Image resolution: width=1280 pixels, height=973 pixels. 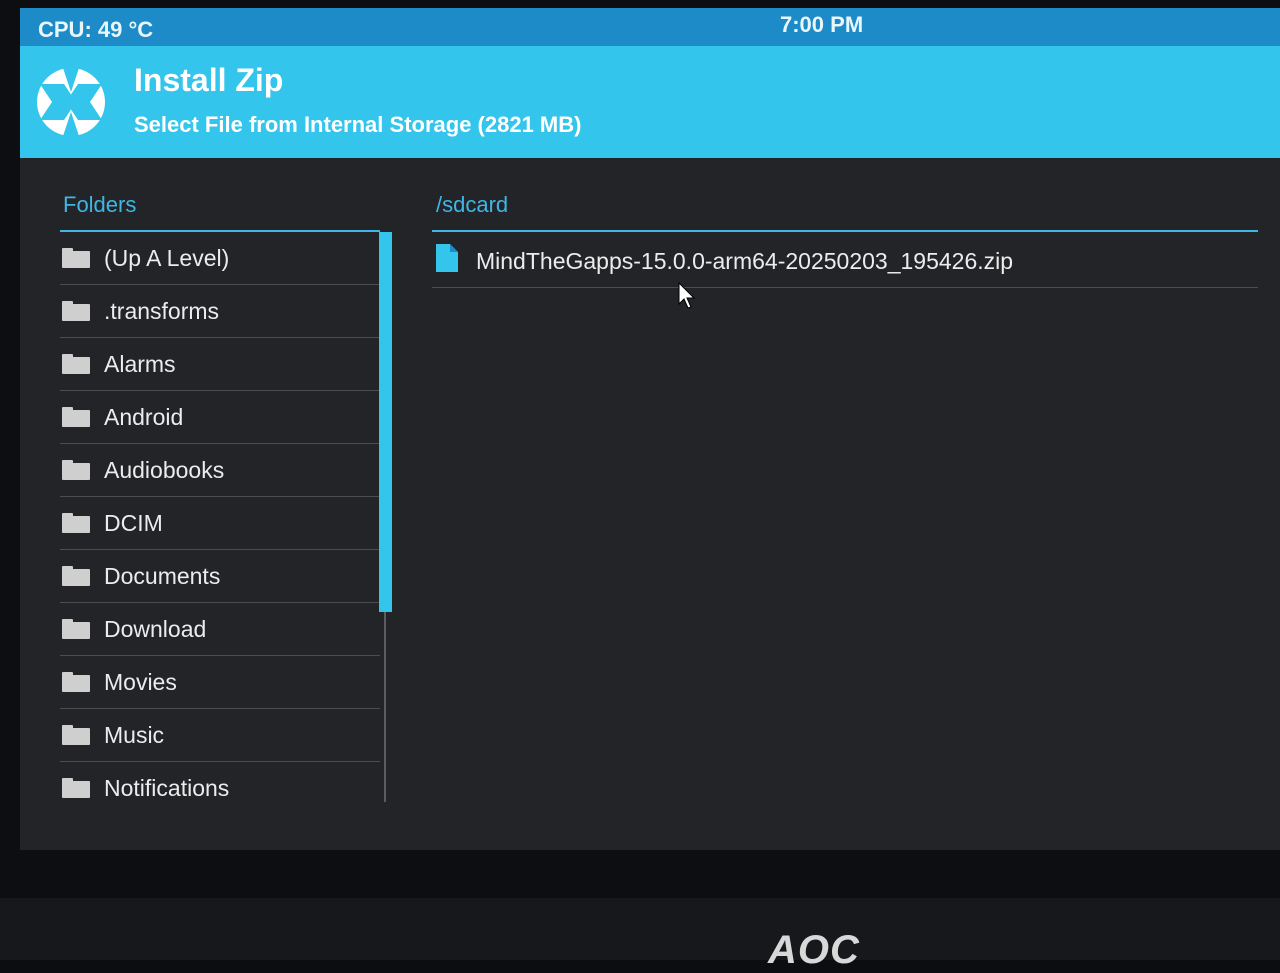 I want to click on status-bar: CPU: 49 °C 7:00 PM, so click(x=650, y=27).